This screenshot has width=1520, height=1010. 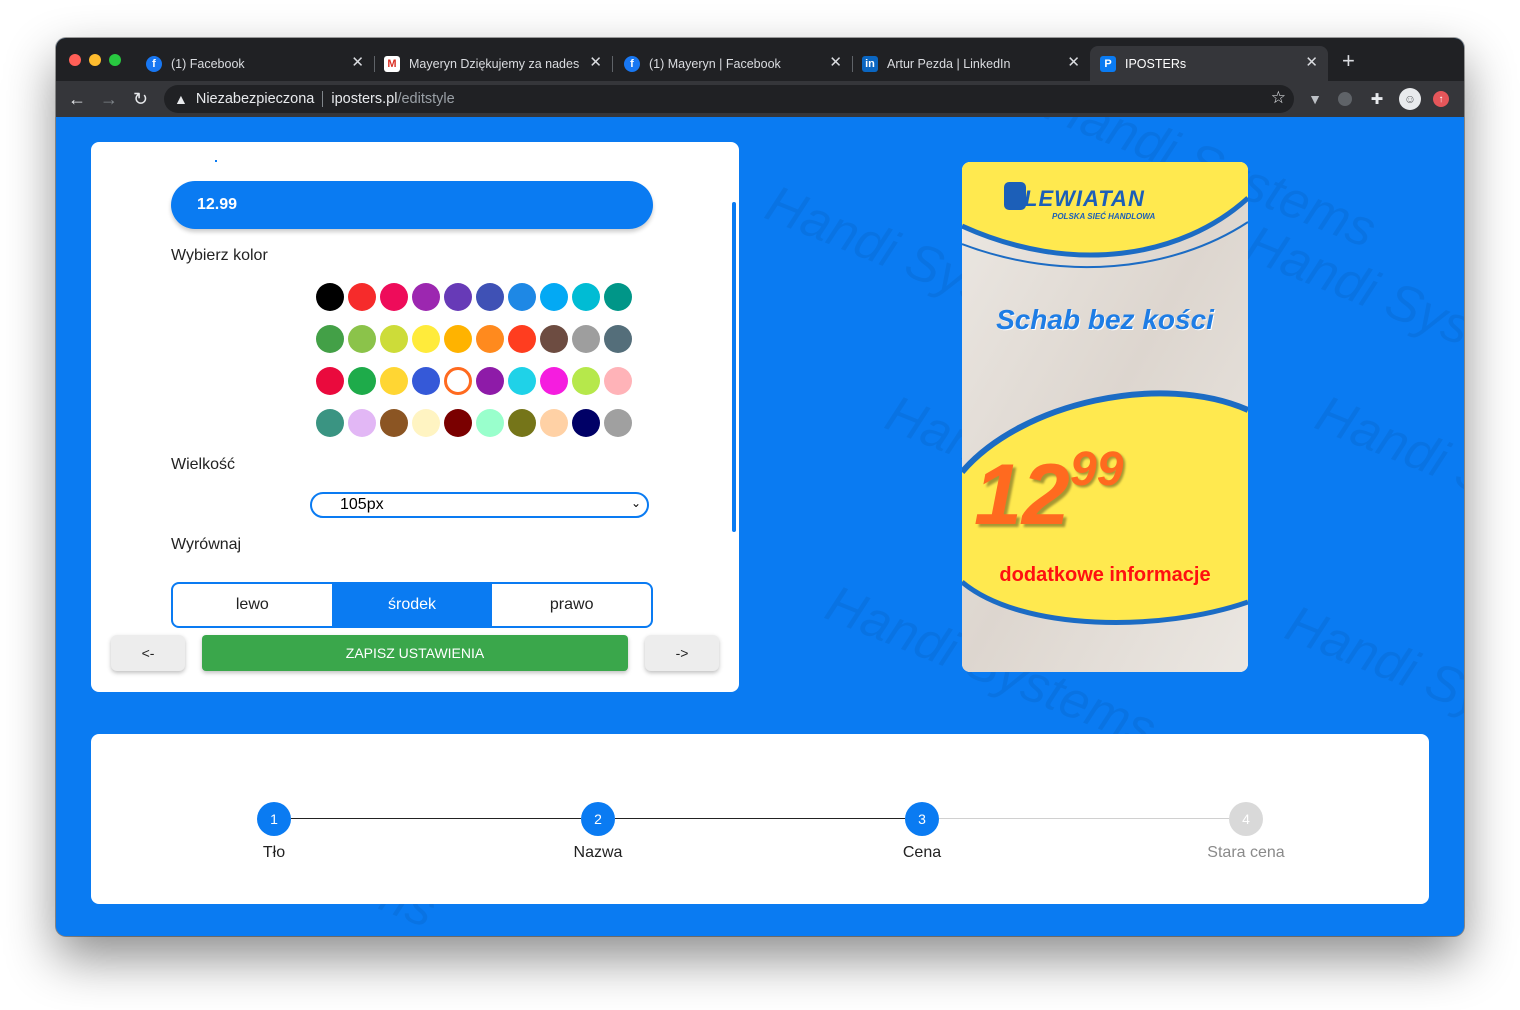 What do you see at coordinates (571, 605) in the screenshot?
I see `align-right-button: prawo` at bounding box center [571, 605].